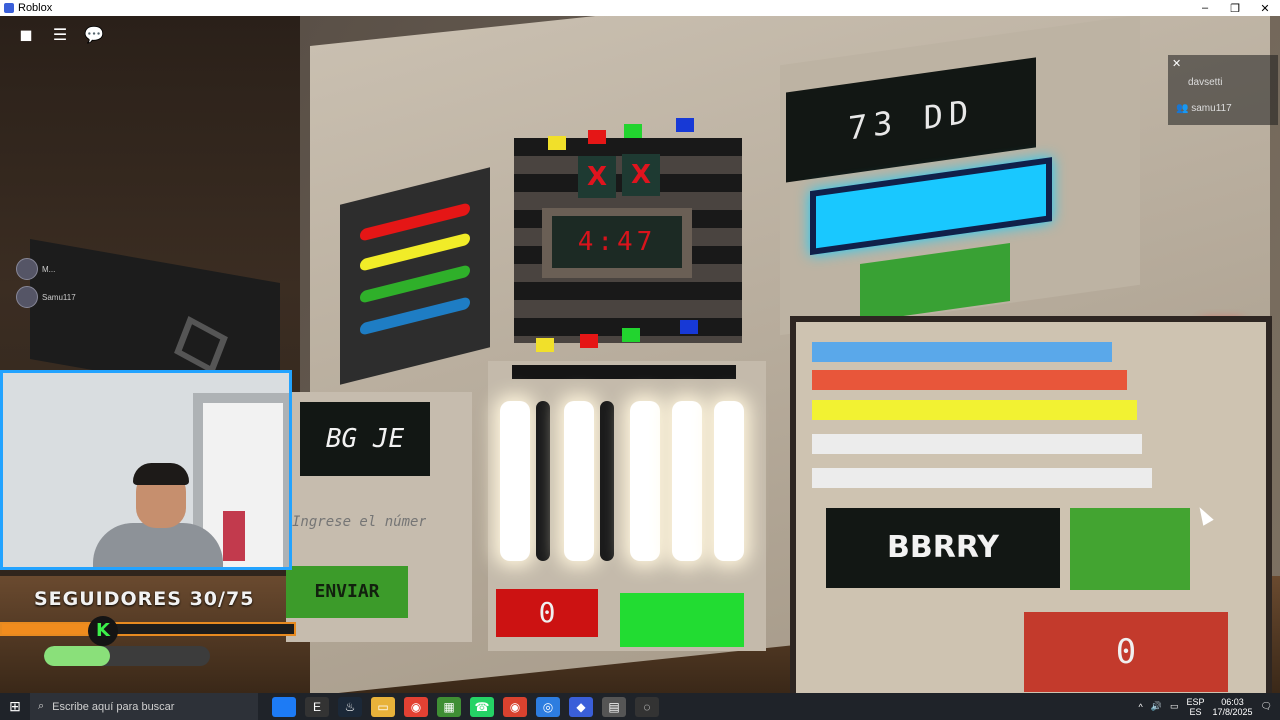 The image size is (1280, 720). I want to click on input-panel: BG JE ENVIAR, so click(379, 517).